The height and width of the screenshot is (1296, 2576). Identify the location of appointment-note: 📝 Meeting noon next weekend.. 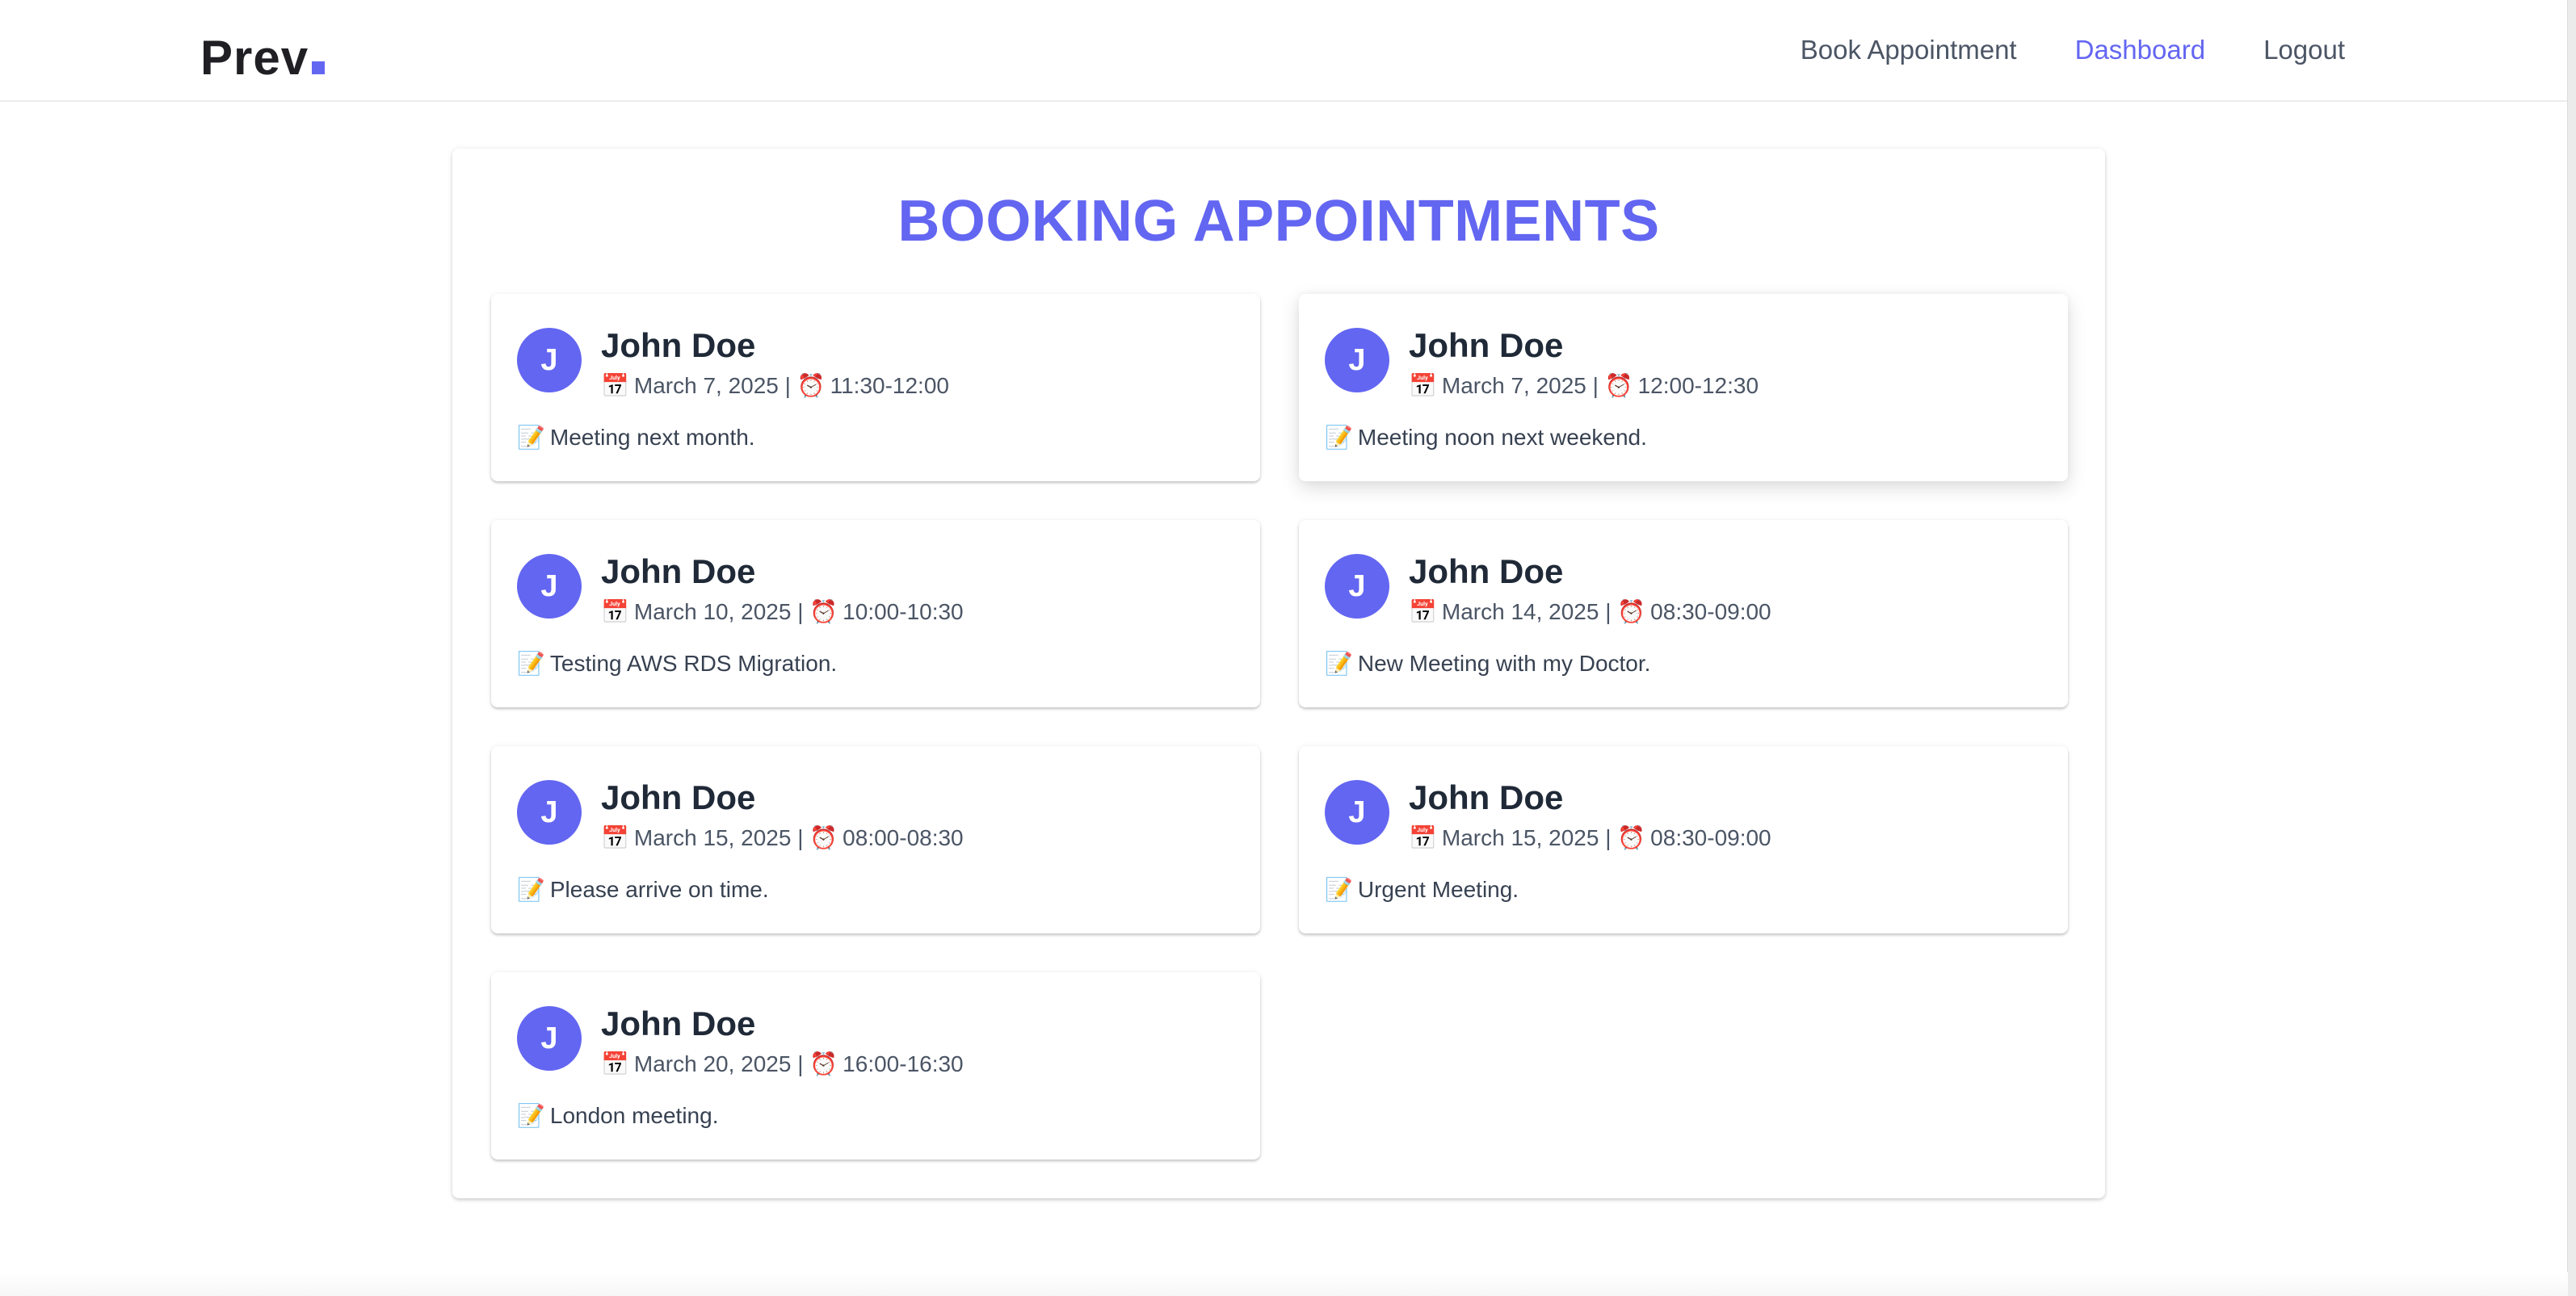
(1486, 438).